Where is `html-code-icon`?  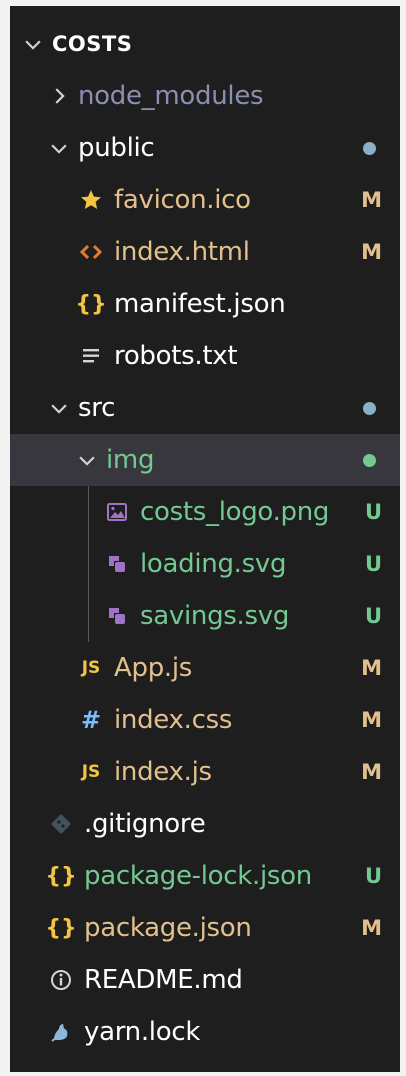
html-code-icon is located at coordinates (91, 252).